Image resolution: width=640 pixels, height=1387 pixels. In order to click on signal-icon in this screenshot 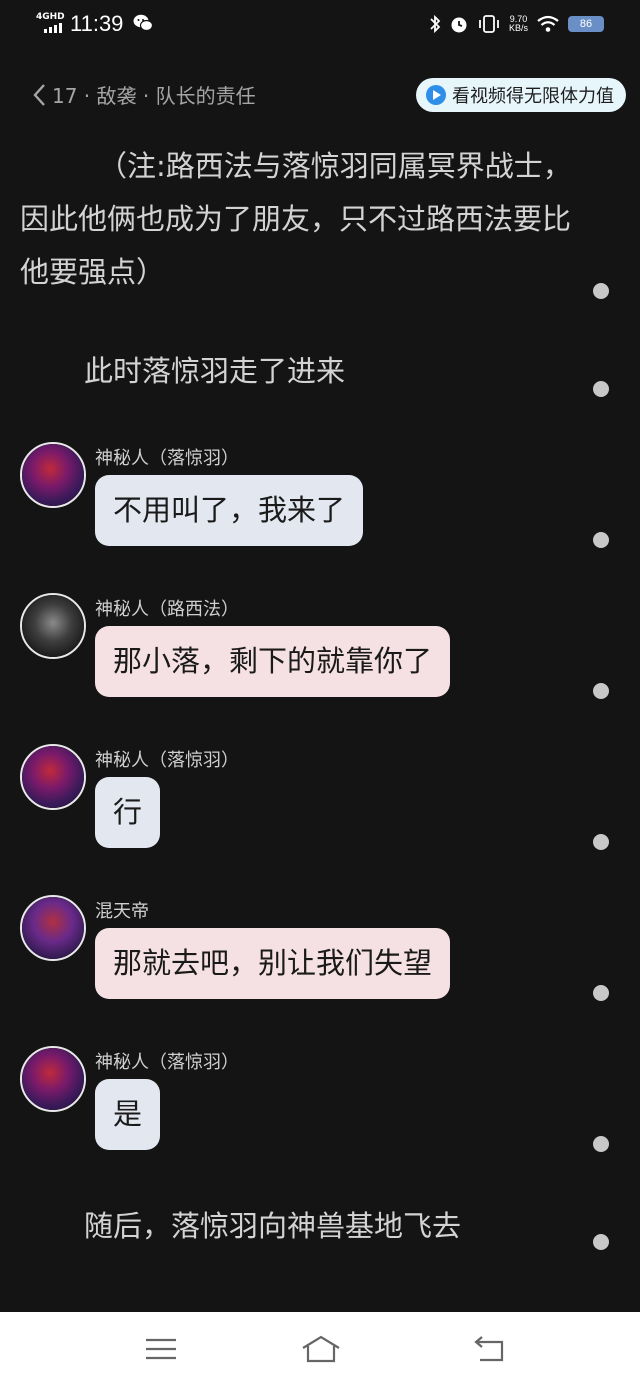, I will do `click(53, 28)`.